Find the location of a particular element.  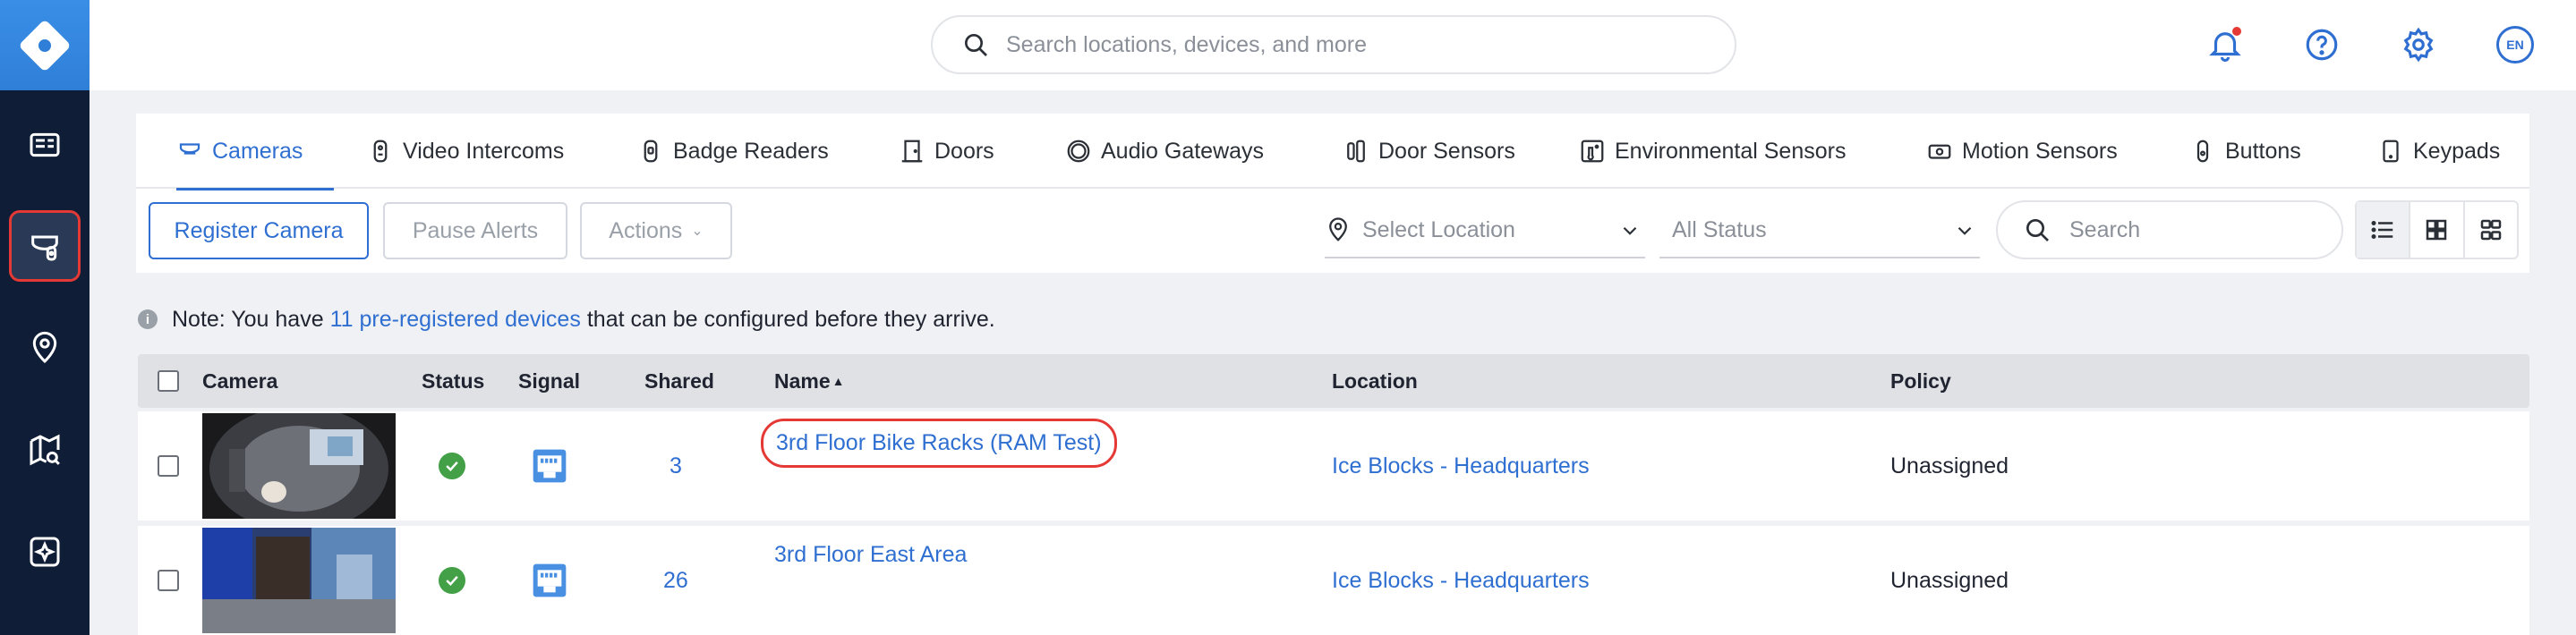

column-shared: Shared is located at coordinates (679, 381).